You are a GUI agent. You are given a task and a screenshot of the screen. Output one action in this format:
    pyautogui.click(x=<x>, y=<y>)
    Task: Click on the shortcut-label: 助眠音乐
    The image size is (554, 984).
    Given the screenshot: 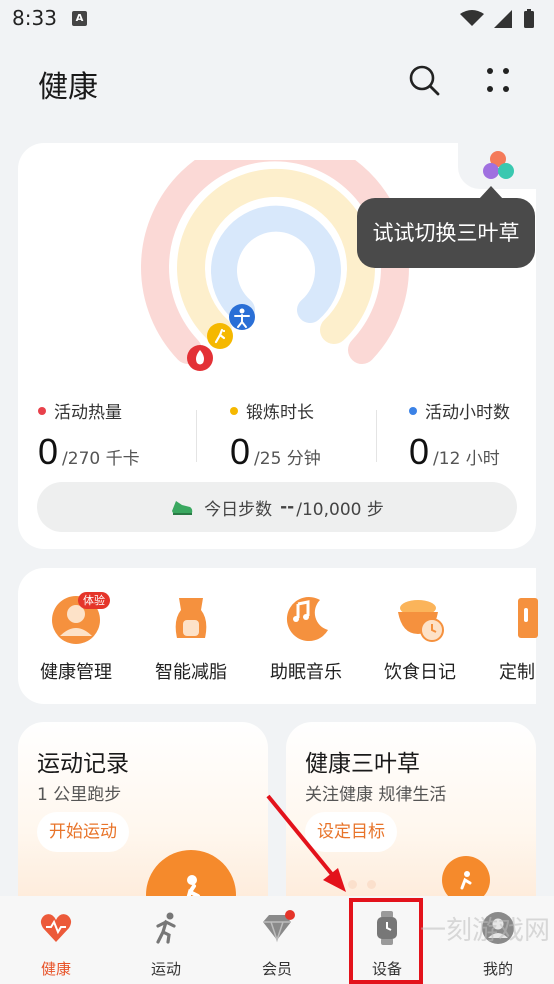 What is the action you would take?
    pyautogui.click(x=306, y=672)
    